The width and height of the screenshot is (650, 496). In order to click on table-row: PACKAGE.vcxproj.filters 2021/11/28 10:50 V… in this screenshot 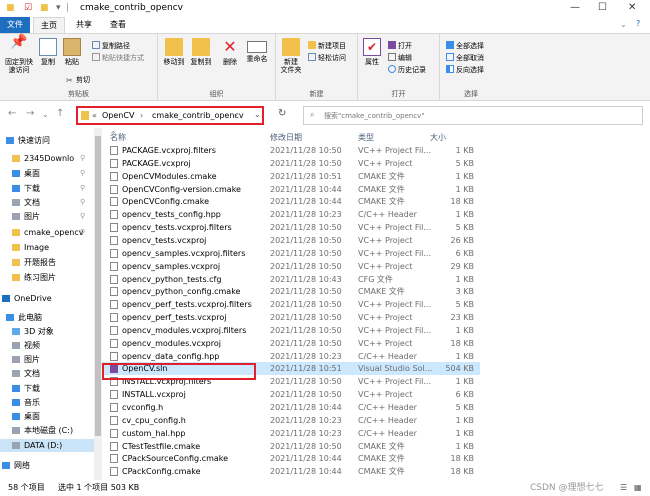, I will do `click(291, 150)`.